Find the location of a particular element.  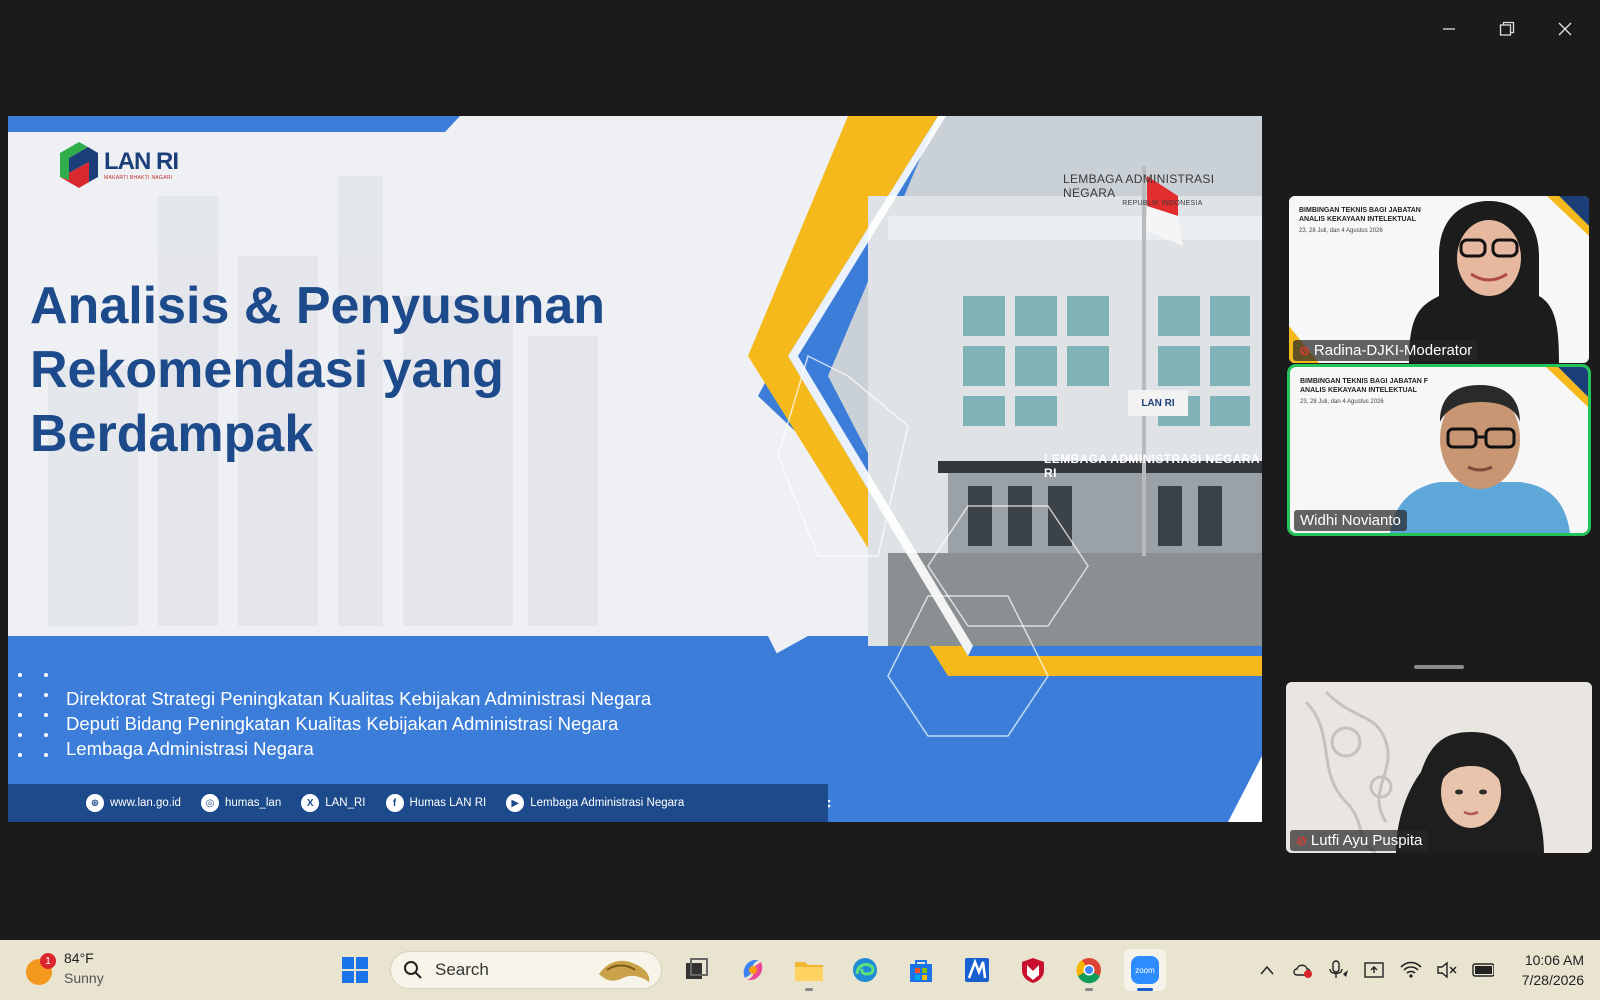

zoom-button: zoom is located at coordinates (1145, 970).